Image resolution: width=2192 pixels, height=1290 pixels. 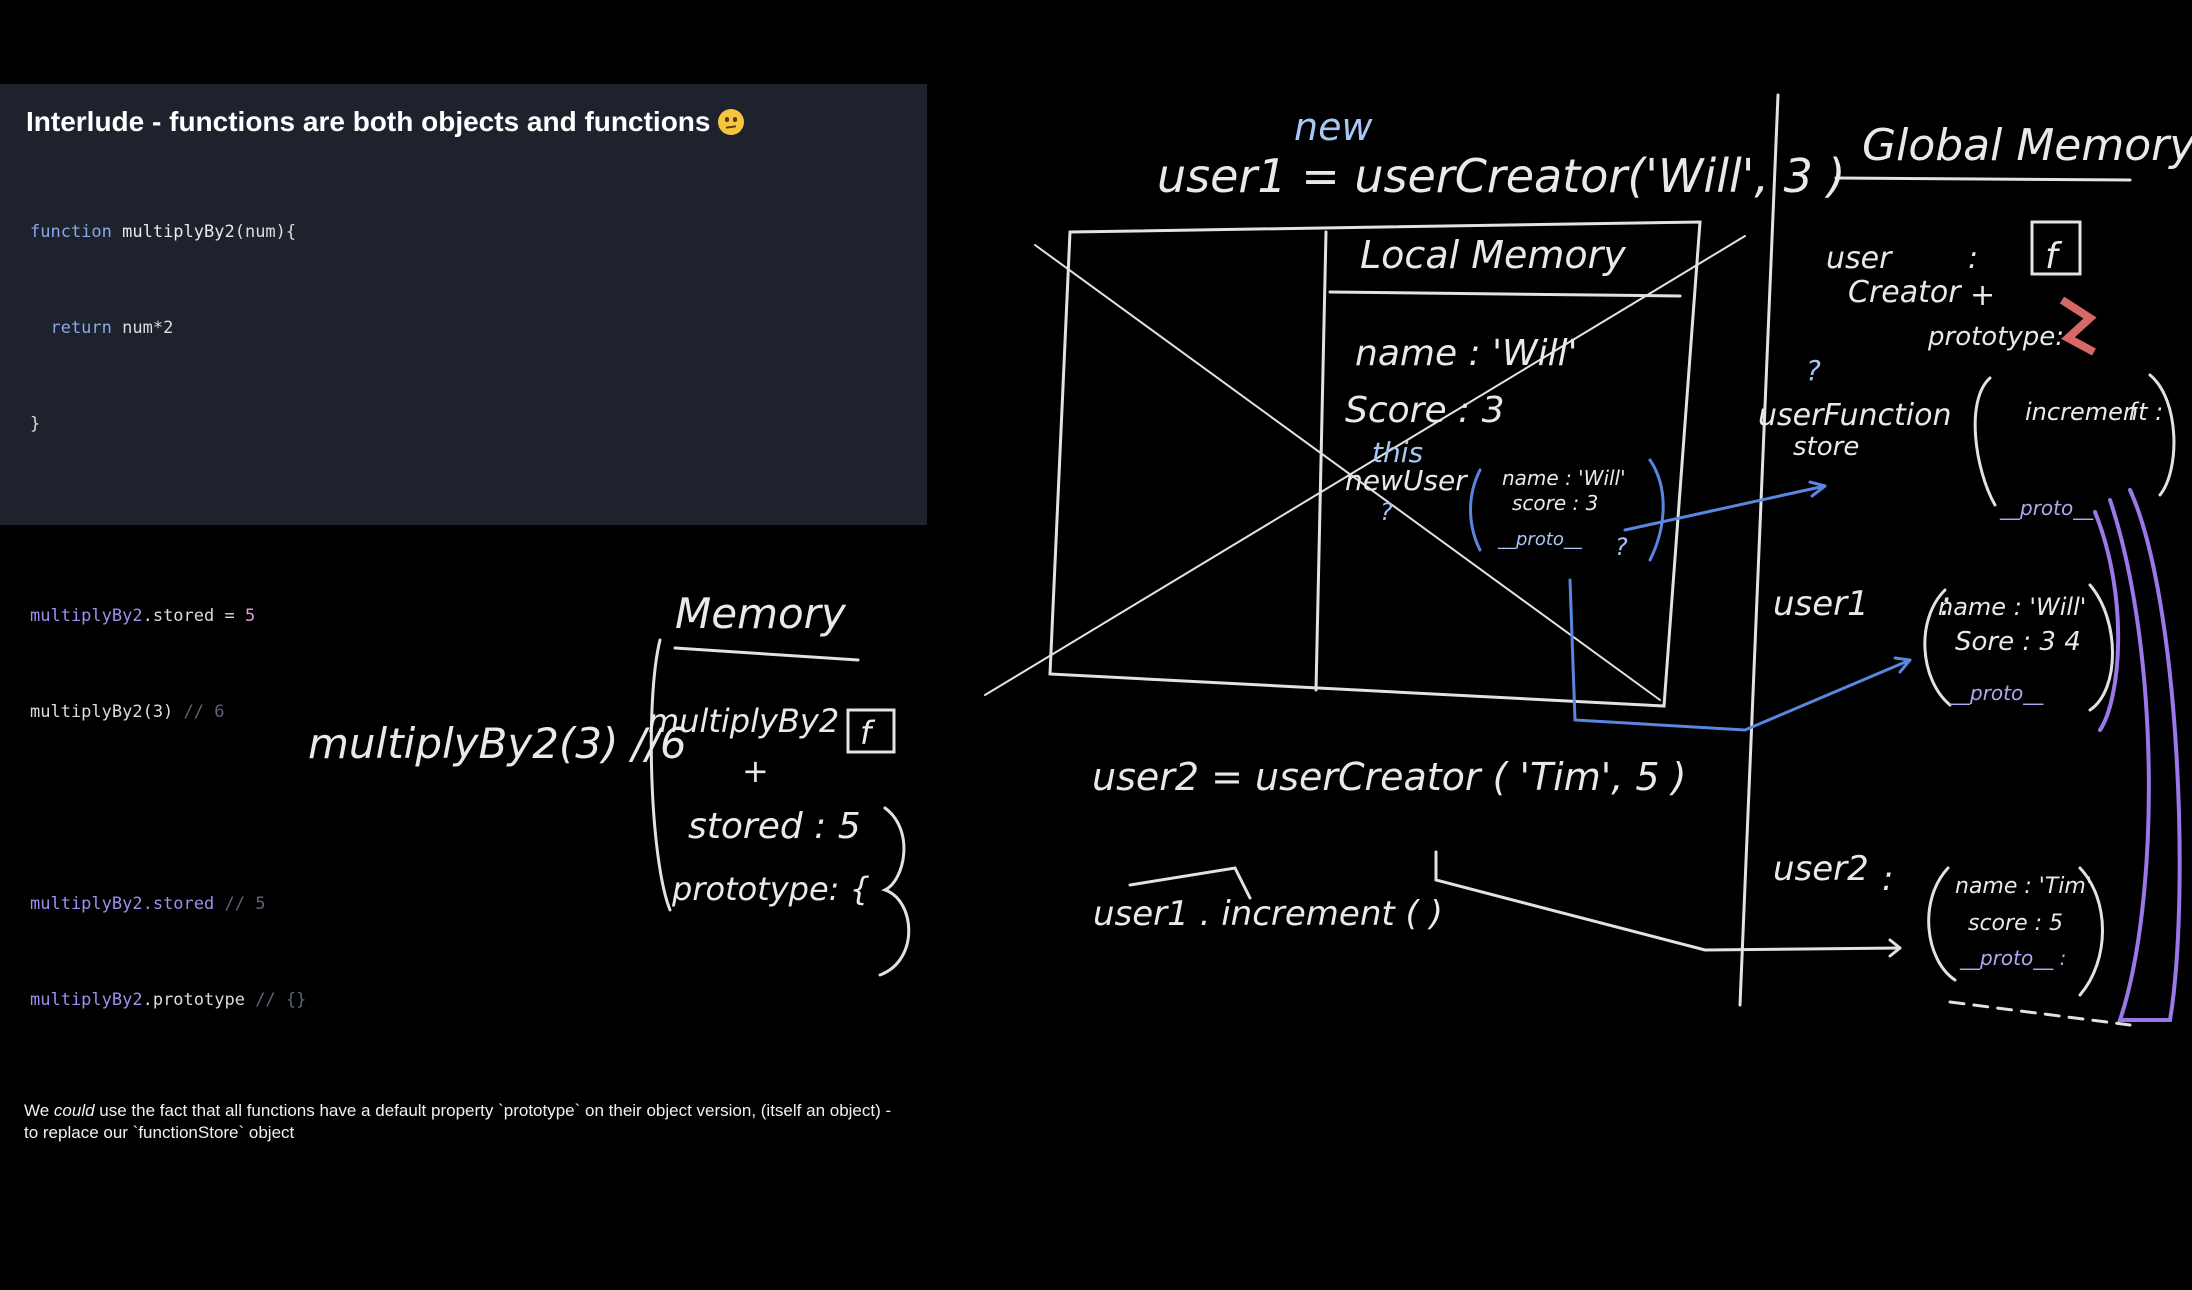 I want to click on user2-brace, so click(x=1942, y=924).